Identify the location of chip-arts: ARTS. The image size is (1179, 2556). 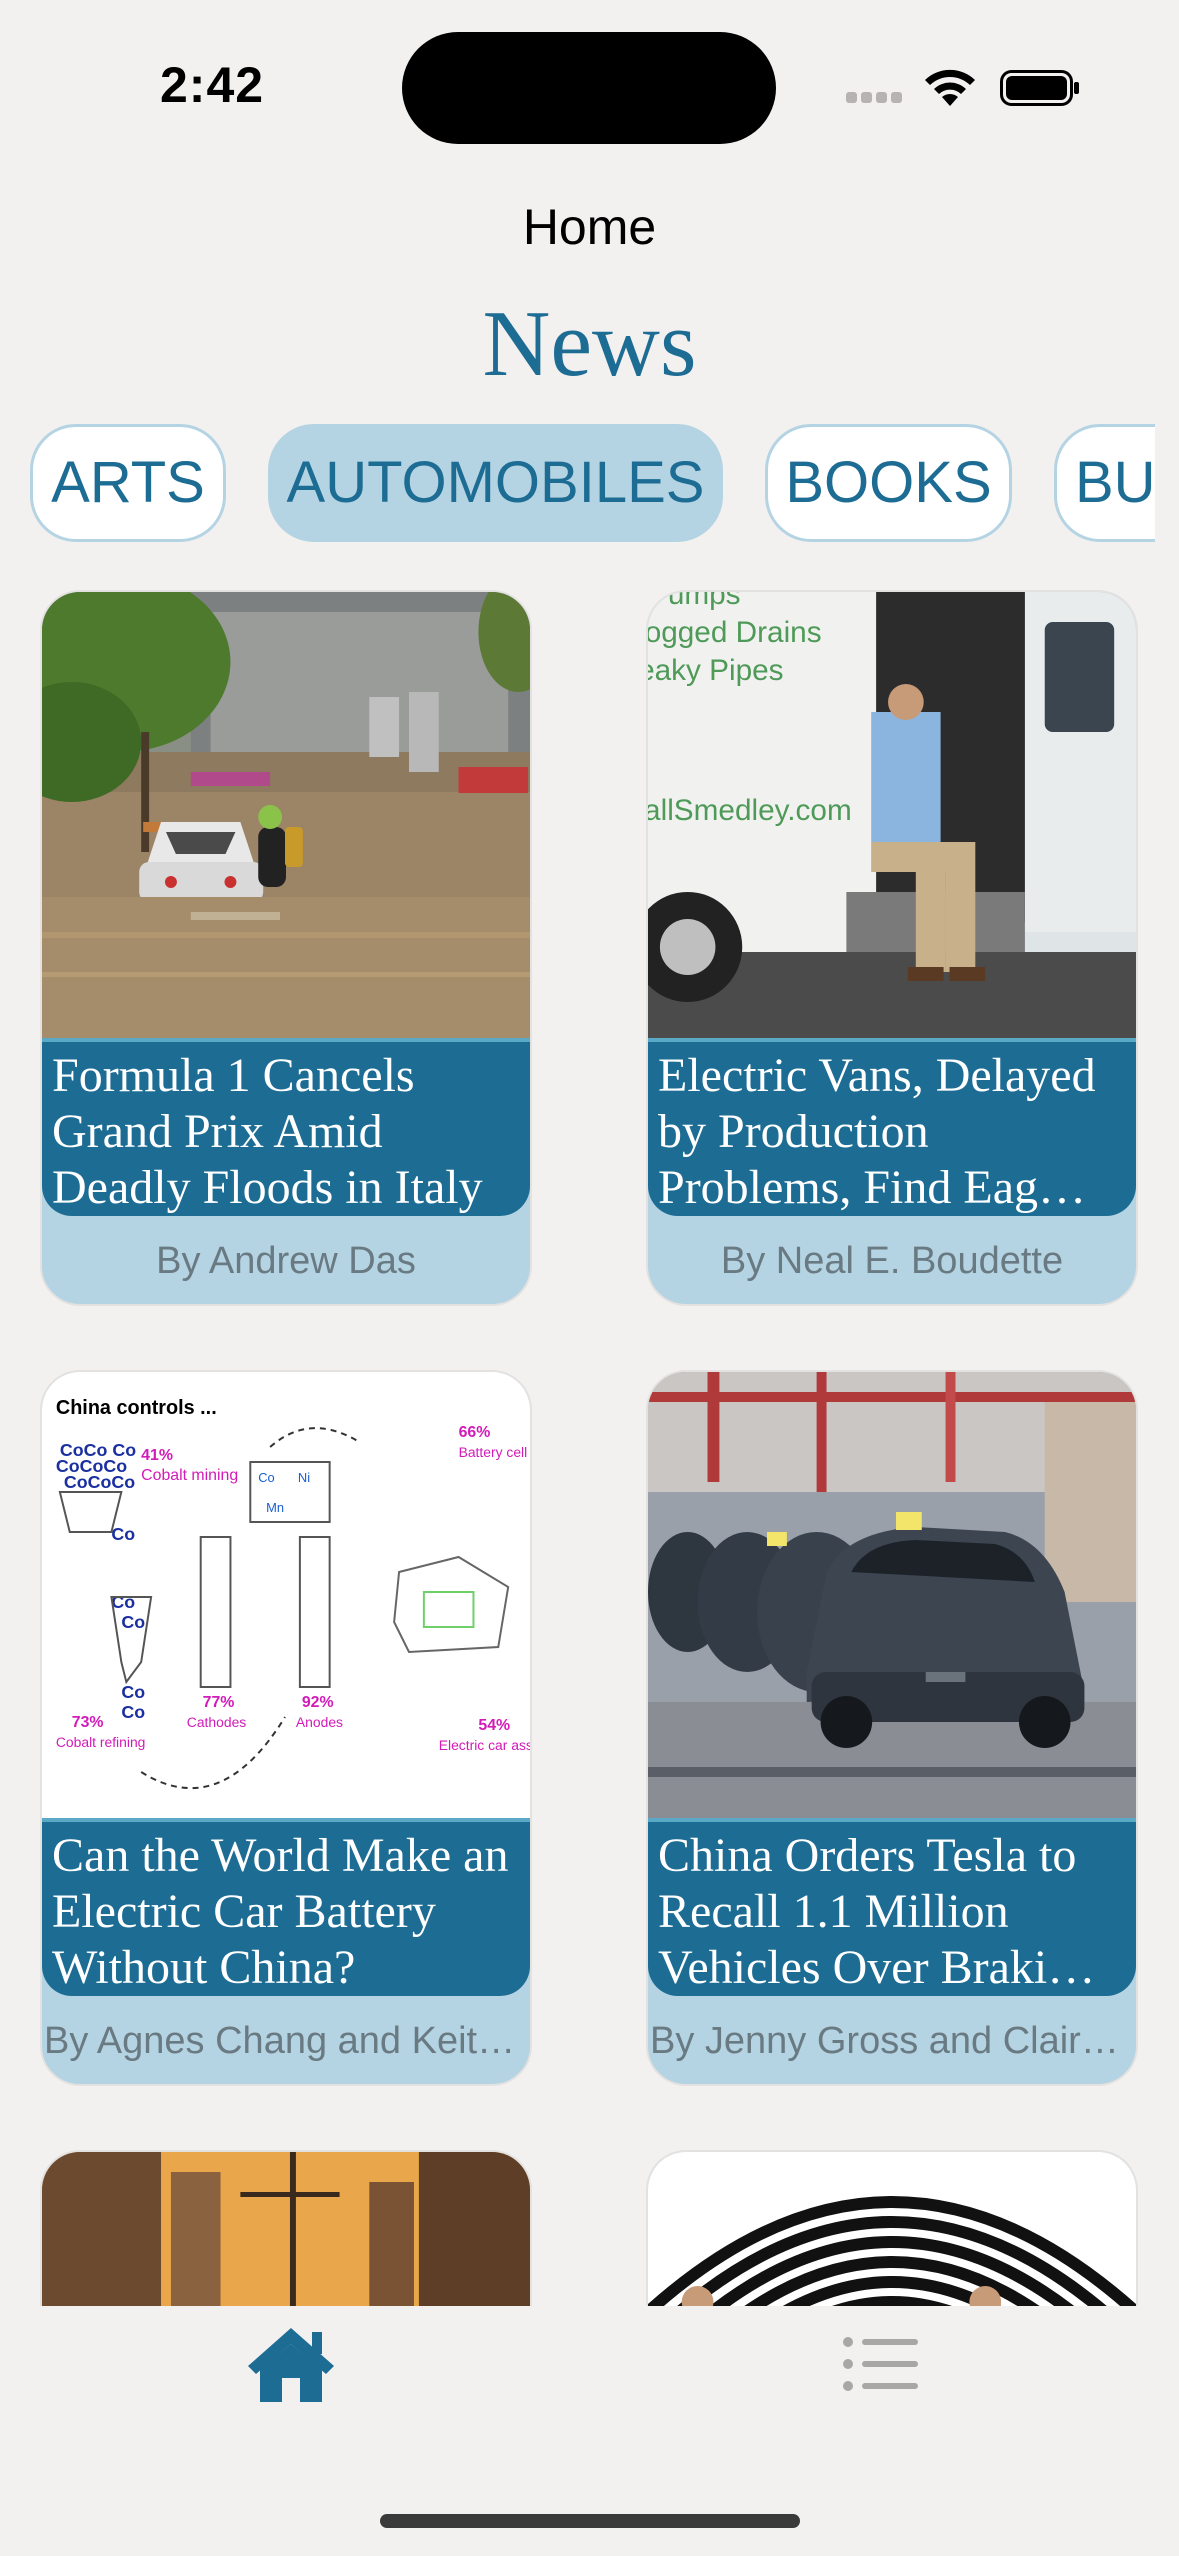
(128, 483).